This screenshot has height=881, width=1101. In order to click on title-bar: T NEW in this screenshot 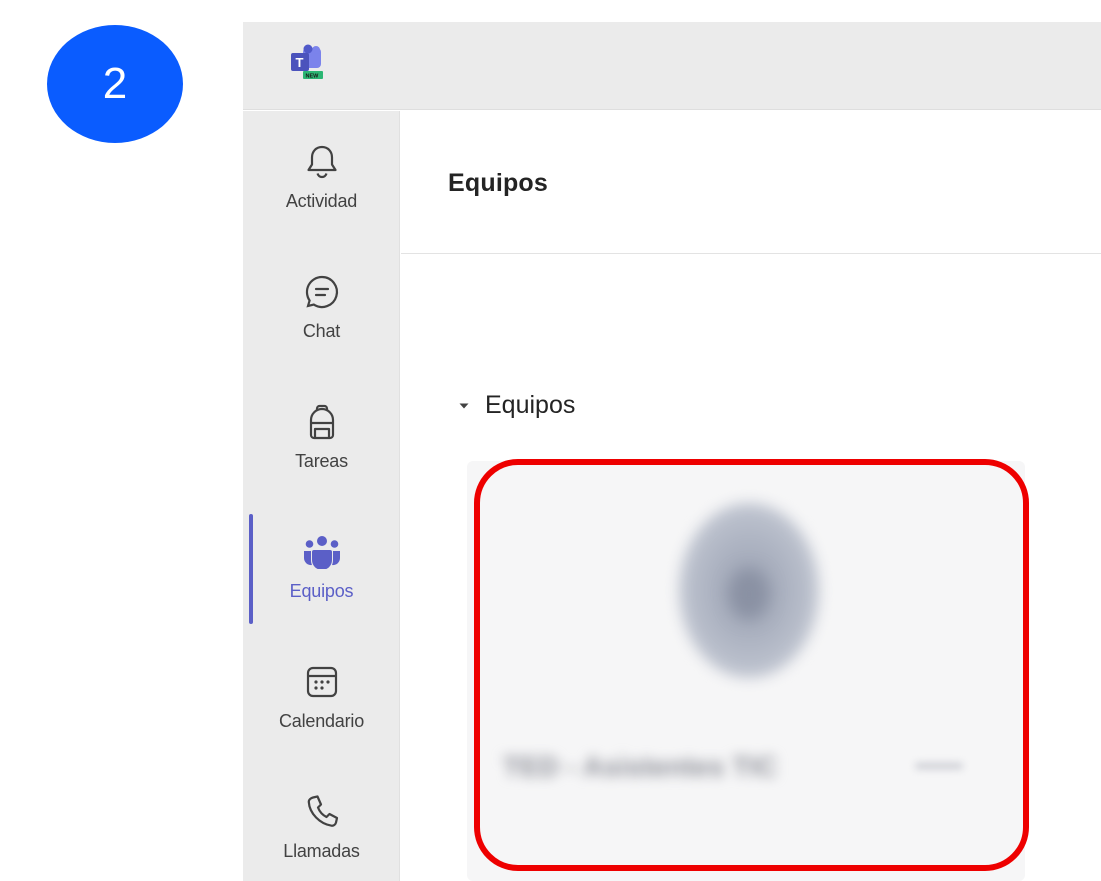, I will do `click(672, 66)`.